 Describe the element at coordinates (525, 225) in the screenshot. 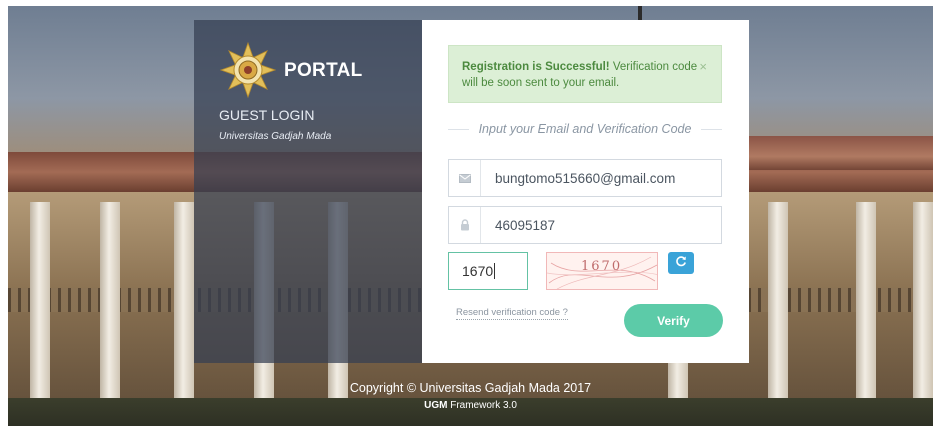

I see `code-value: 46095187` at that location.